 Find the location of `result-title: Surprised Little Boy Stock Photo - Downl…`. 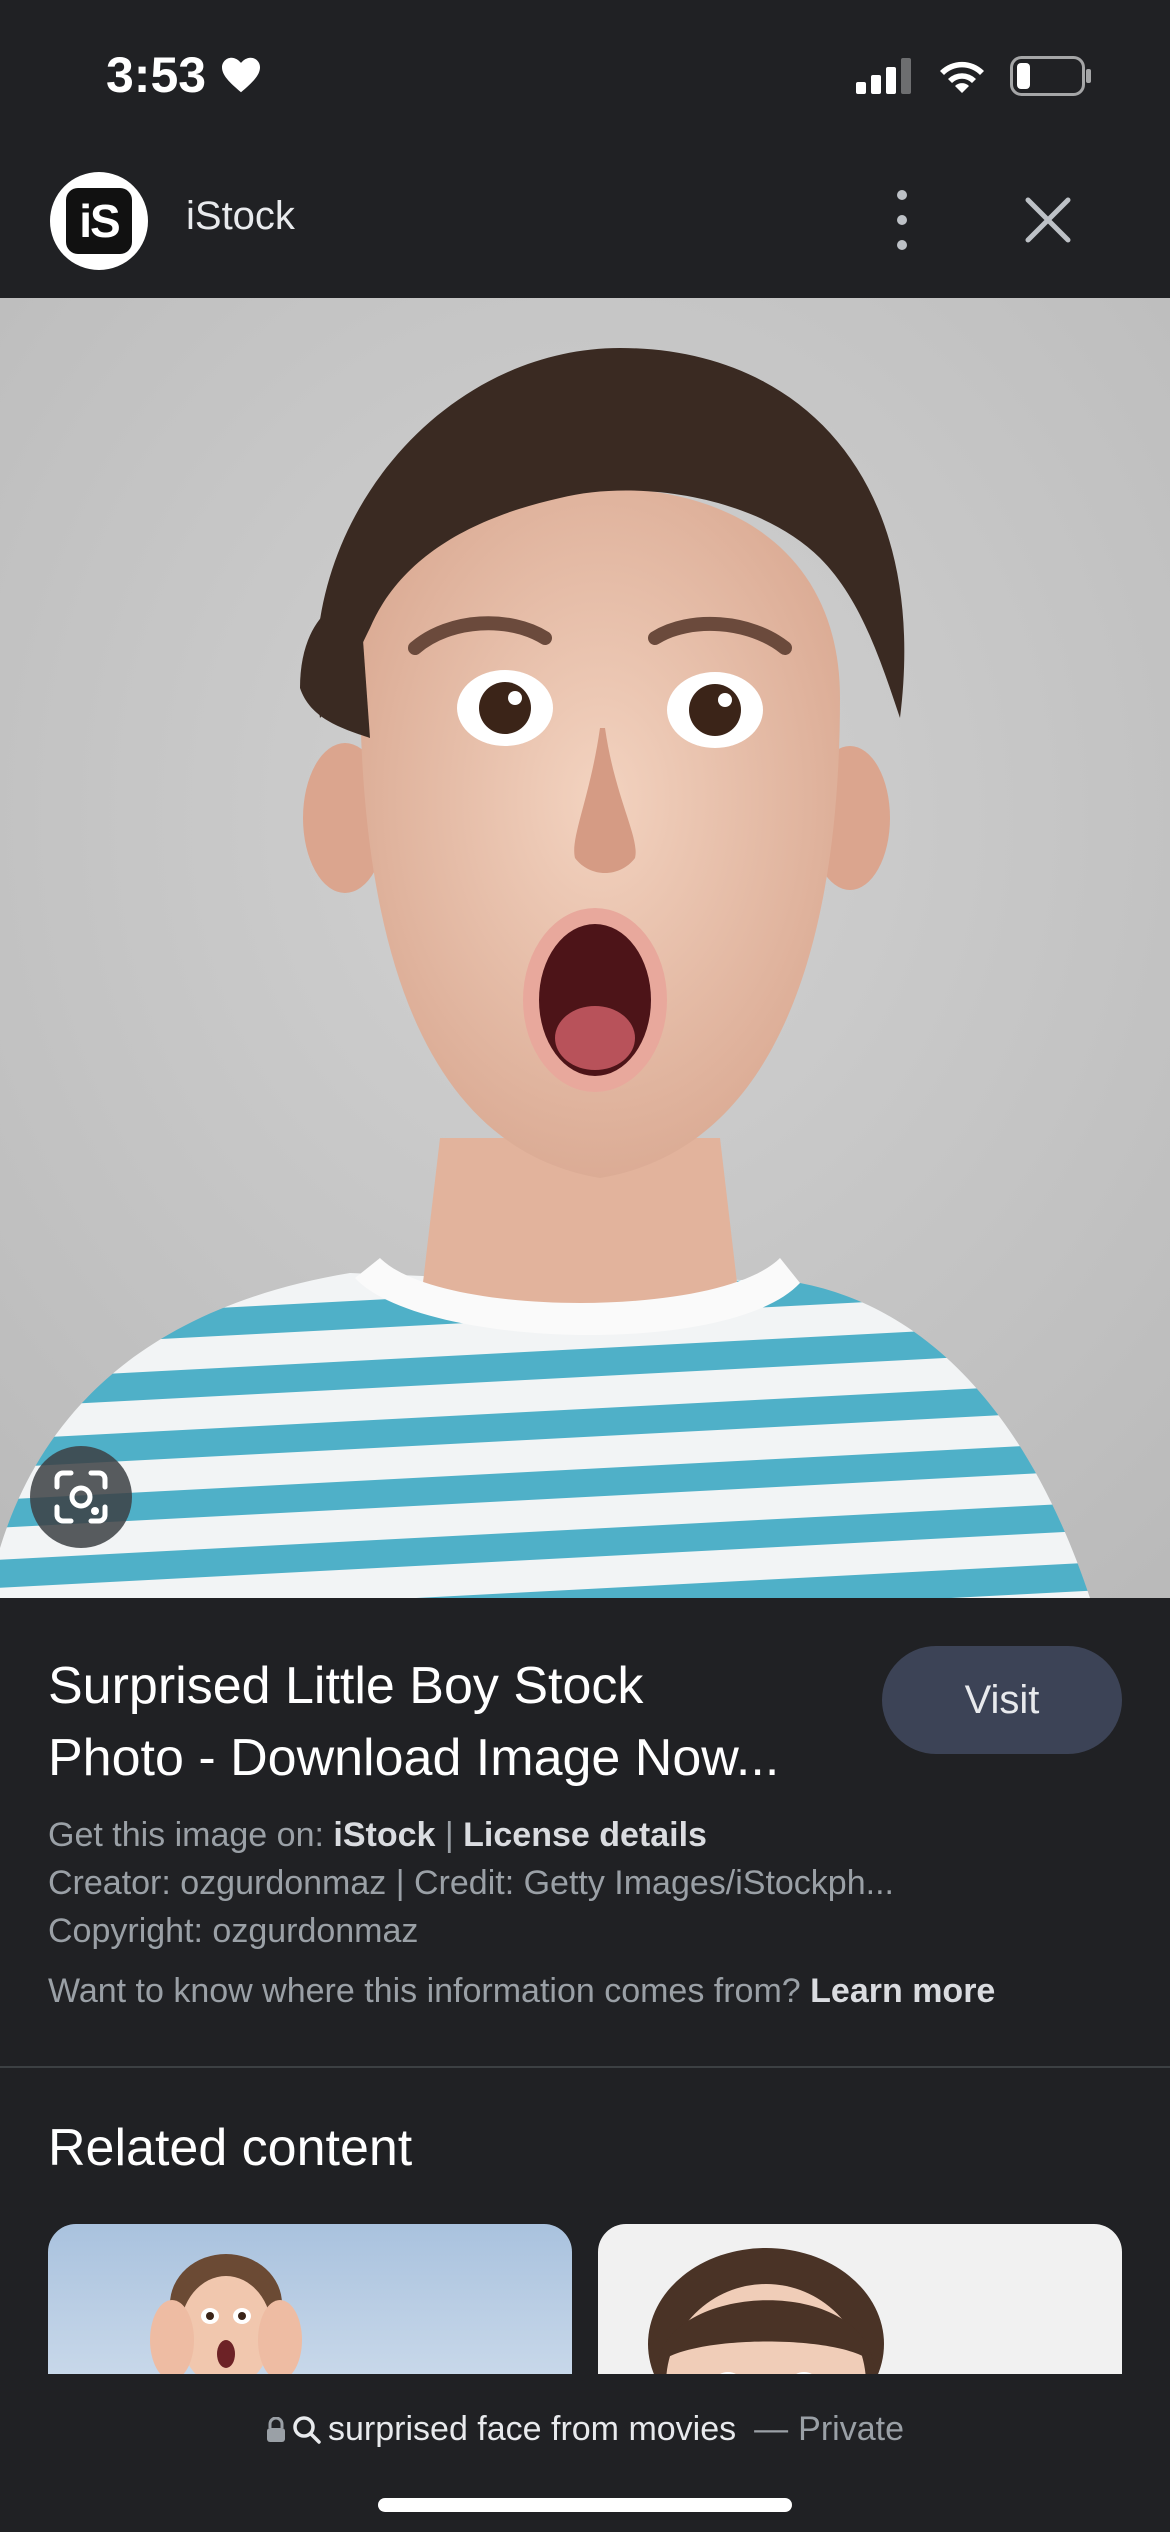

result-title: Surprised Little Boy Stock Photo - Downl… is located at coordinates (458, 1722).